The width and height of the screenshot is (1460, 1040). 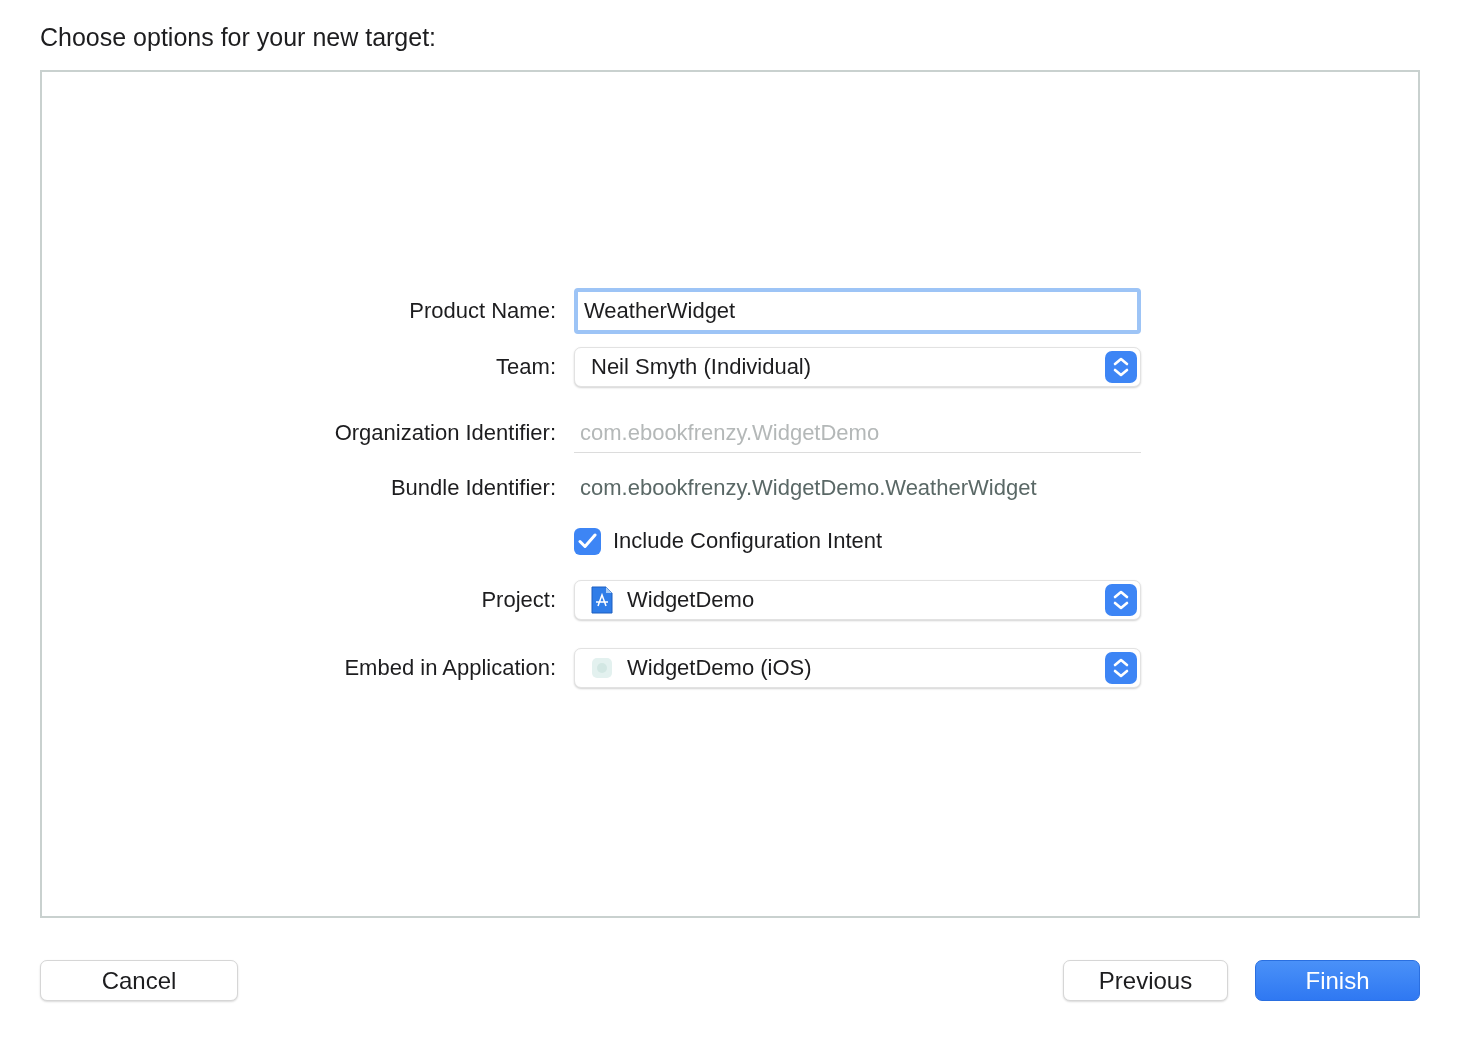 I want to click on field-label: Project:, so click(x=518, y=600).